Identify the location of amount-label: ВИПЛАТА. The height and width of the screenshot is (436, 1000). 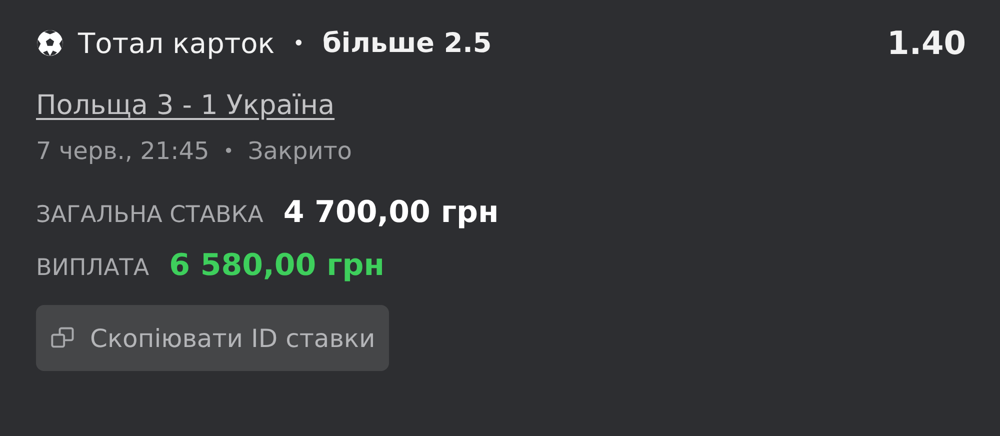
(93, 268).